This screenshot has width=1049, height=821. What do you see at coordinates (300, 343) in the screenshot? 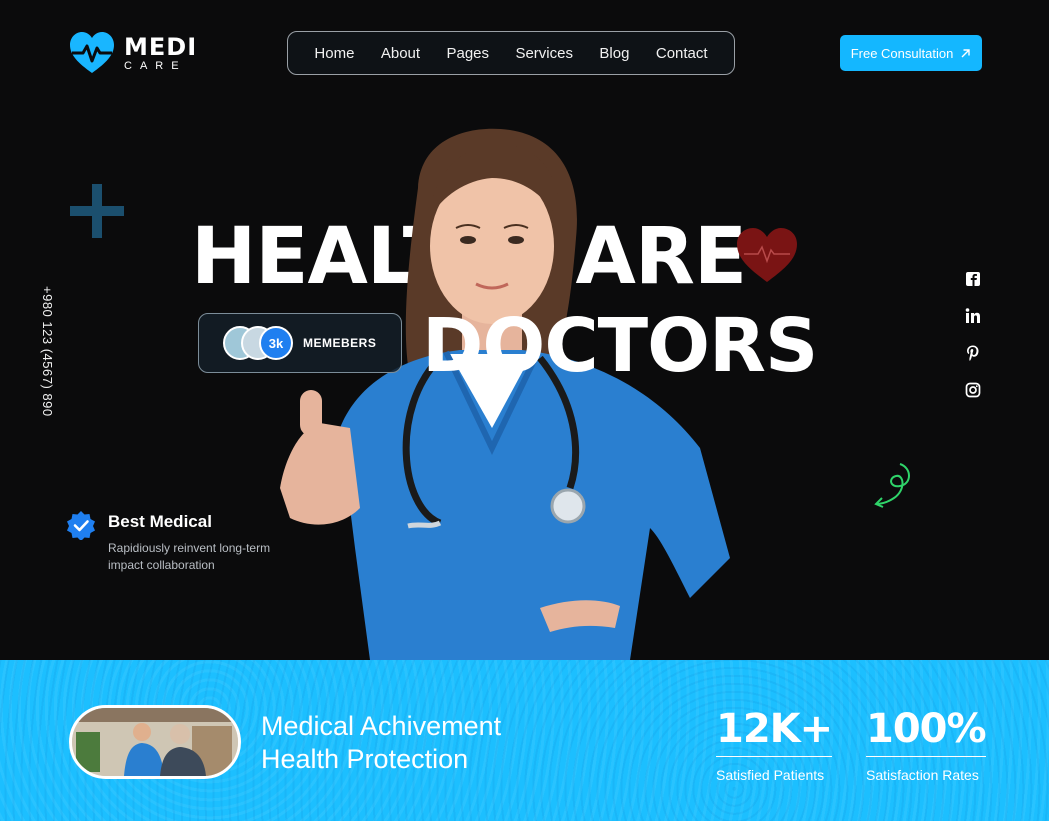
I see `members-card: 3k MEMEBERS` at bounding box center [300, 343].